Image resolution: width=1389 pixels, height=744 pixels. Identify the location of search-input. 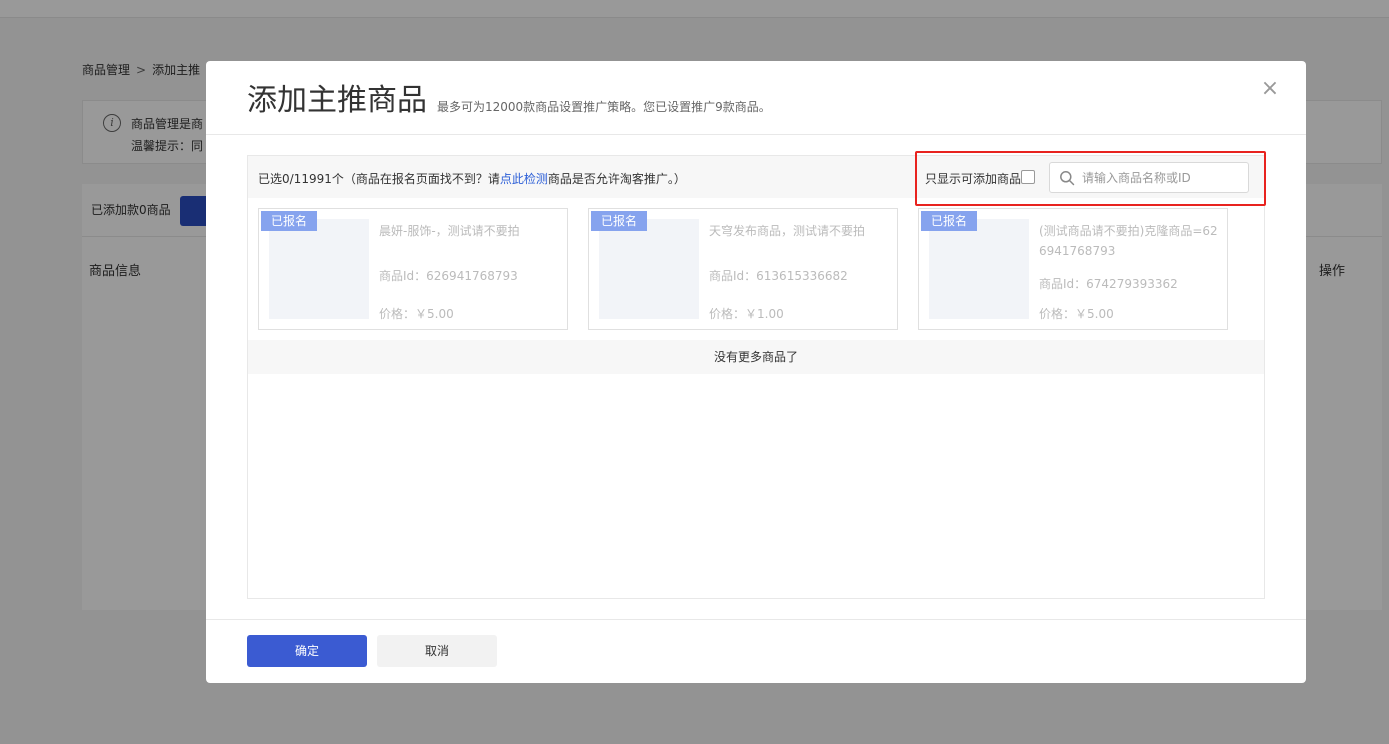
(1162, 178).